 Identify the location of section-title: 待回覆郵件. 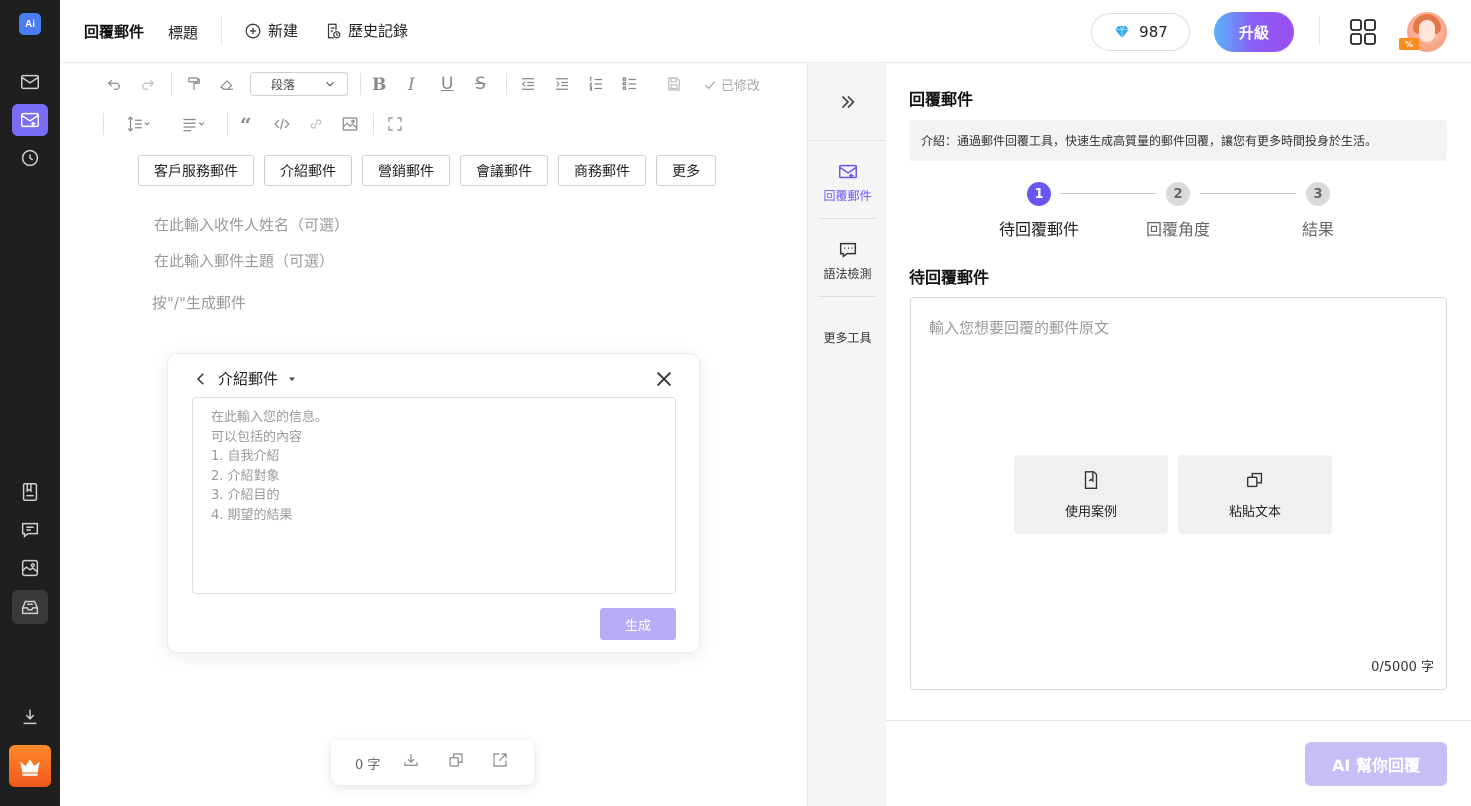
(949, 277).